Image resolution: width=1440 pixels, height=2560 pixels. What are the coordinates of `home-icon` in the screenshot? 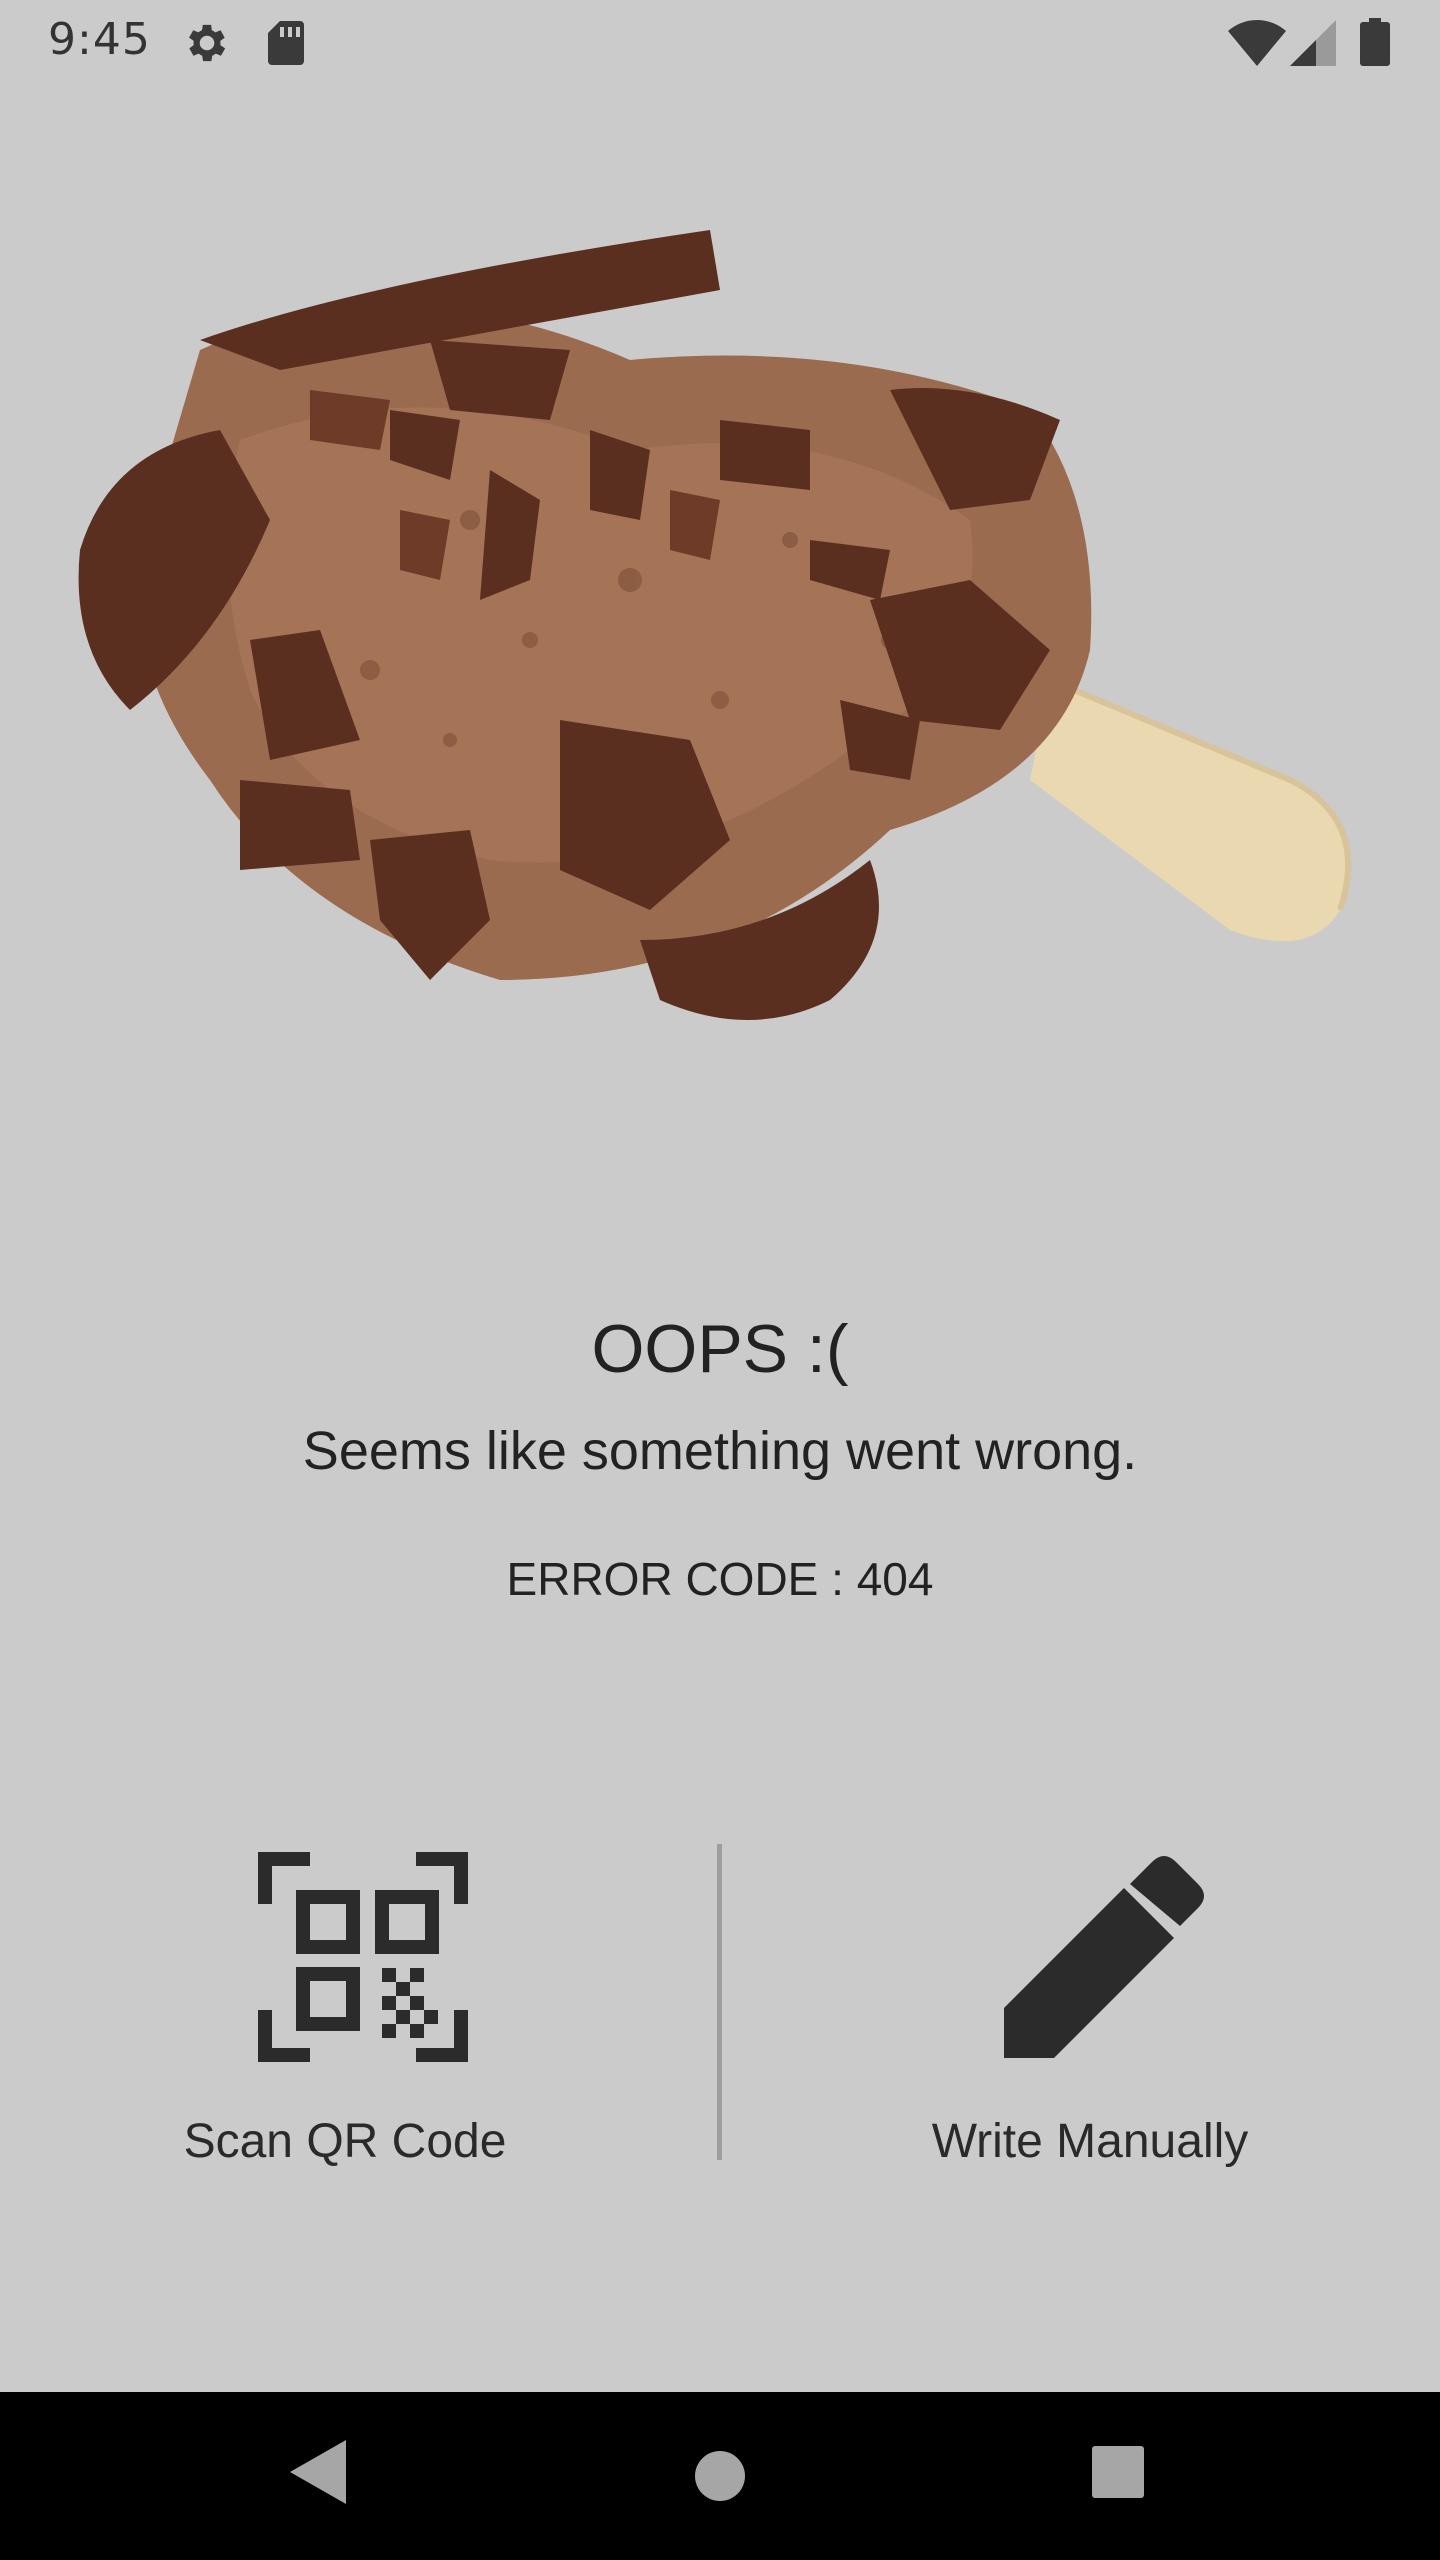 It's located at (720, 2472).